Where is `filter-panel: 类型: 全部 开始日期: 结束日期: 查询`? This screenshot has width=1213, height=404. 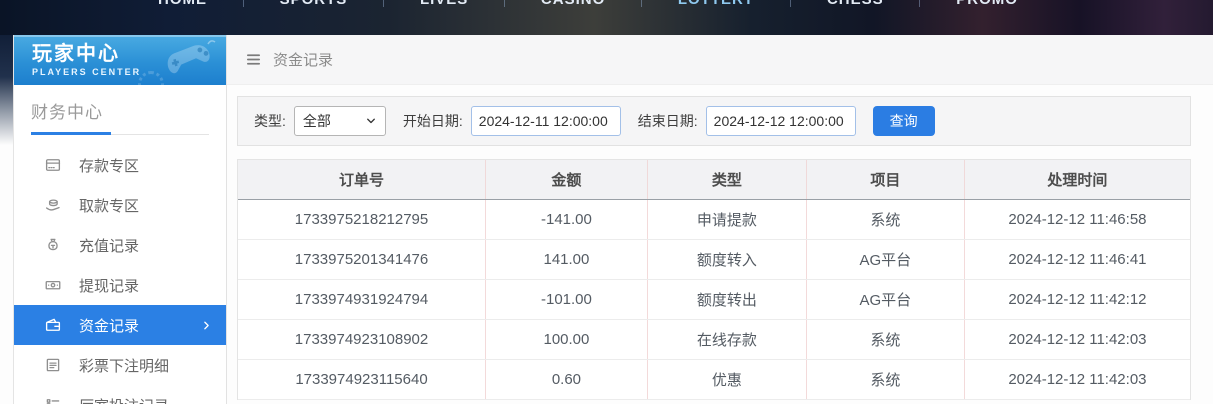
filter-panel: 类型: 全部 开始日期: 结束日期: 查询 is located at coordinates (714, 121).